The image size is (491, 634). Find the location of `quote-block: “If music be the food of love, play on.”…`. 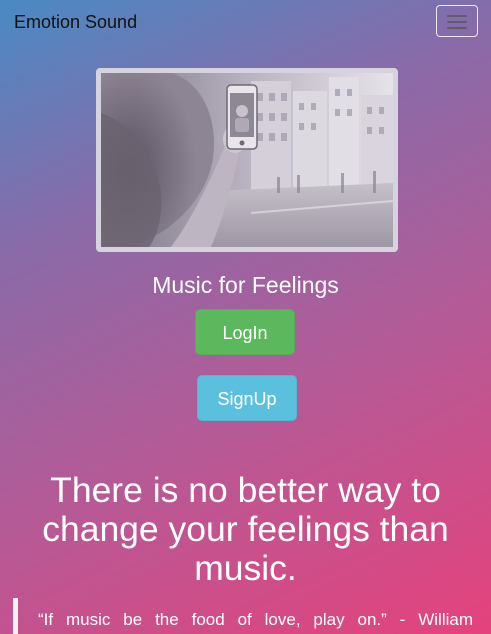

quote-block: “If music be the food of love, play on.”… is located at coordinates (243, 616).